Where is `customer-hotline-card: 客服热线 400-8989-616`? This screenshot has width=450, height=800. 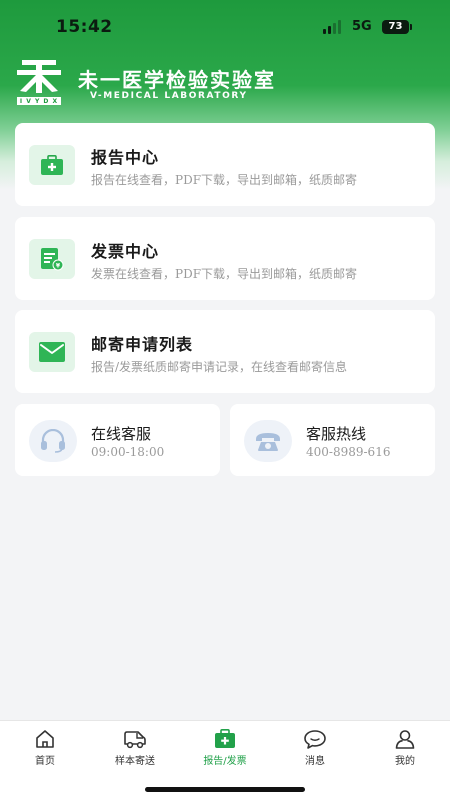 customer-hotline-card: 客服热线 400-8989-616 is located at coordinates (332, 440).